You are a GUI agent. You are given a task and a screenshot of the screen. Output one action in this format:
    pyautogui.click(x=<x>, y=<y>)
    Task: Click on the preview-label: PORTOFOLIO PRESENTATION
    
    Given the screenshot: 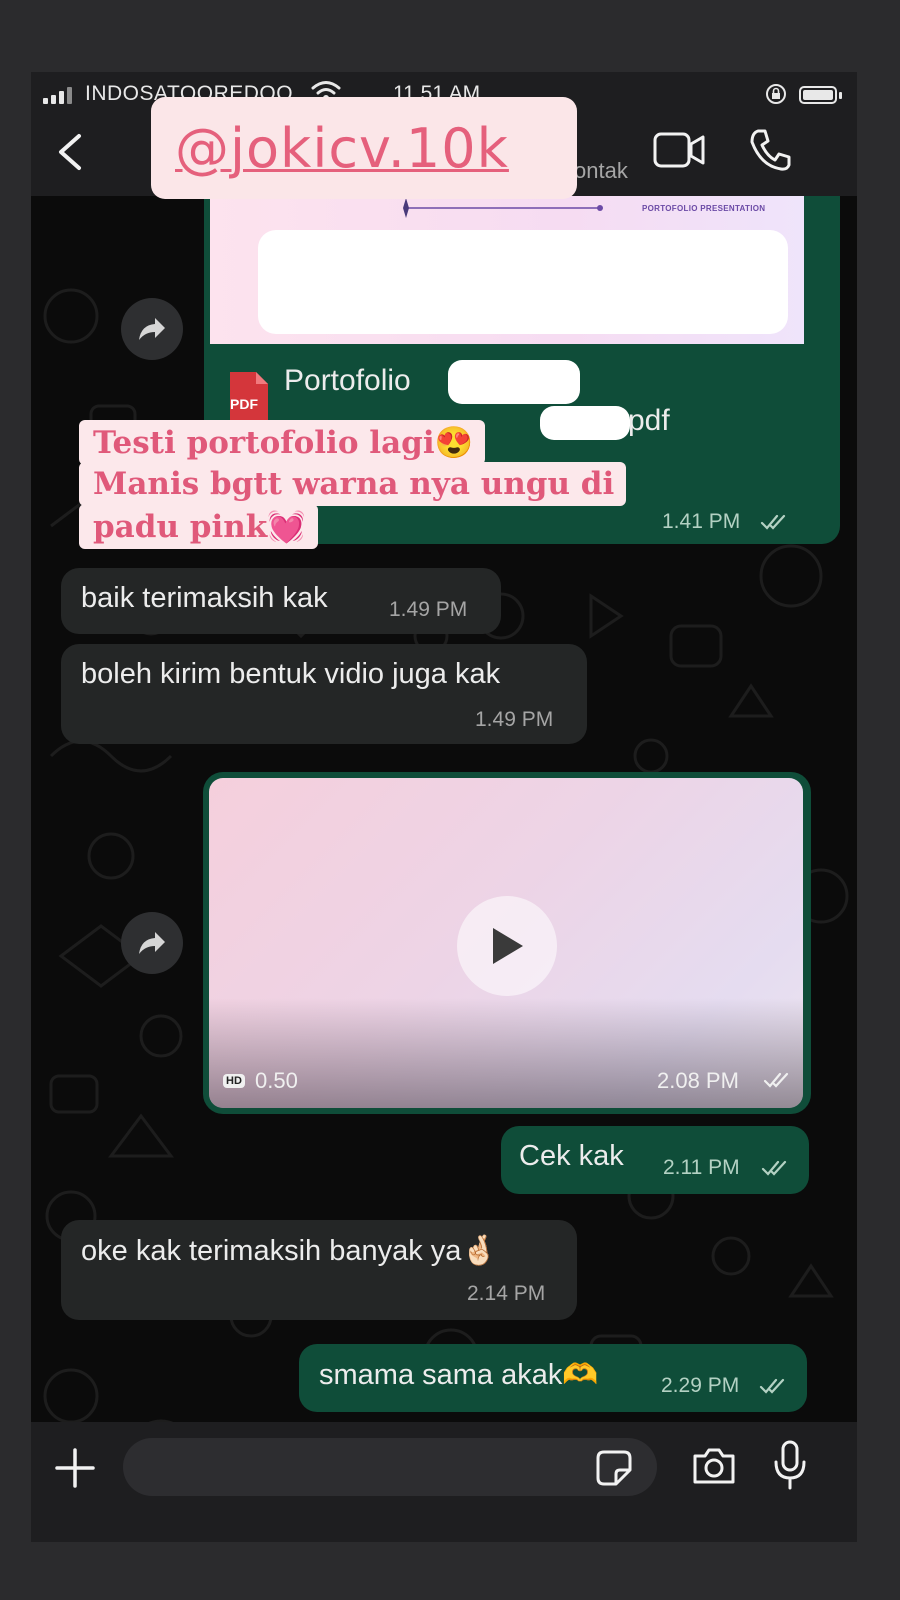 What is the action you would take?
    pyautogui.click(x=704, y=208)
    